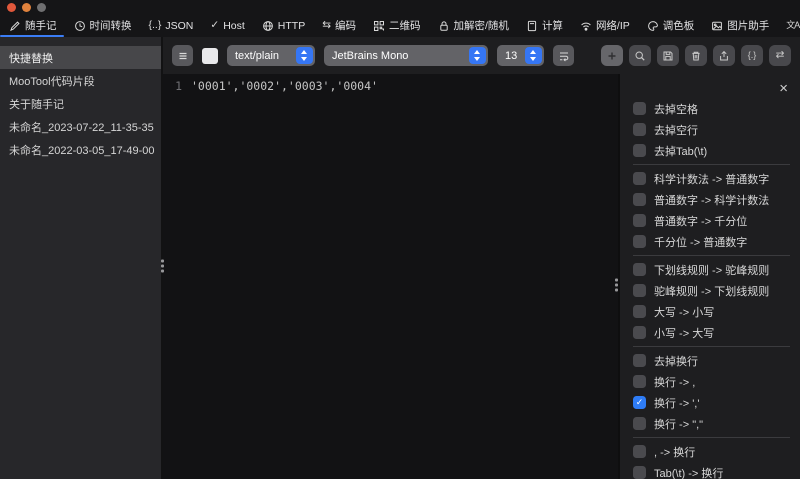  I want to click on replace-option: 去掉Tab(\t), so click(712, 150).